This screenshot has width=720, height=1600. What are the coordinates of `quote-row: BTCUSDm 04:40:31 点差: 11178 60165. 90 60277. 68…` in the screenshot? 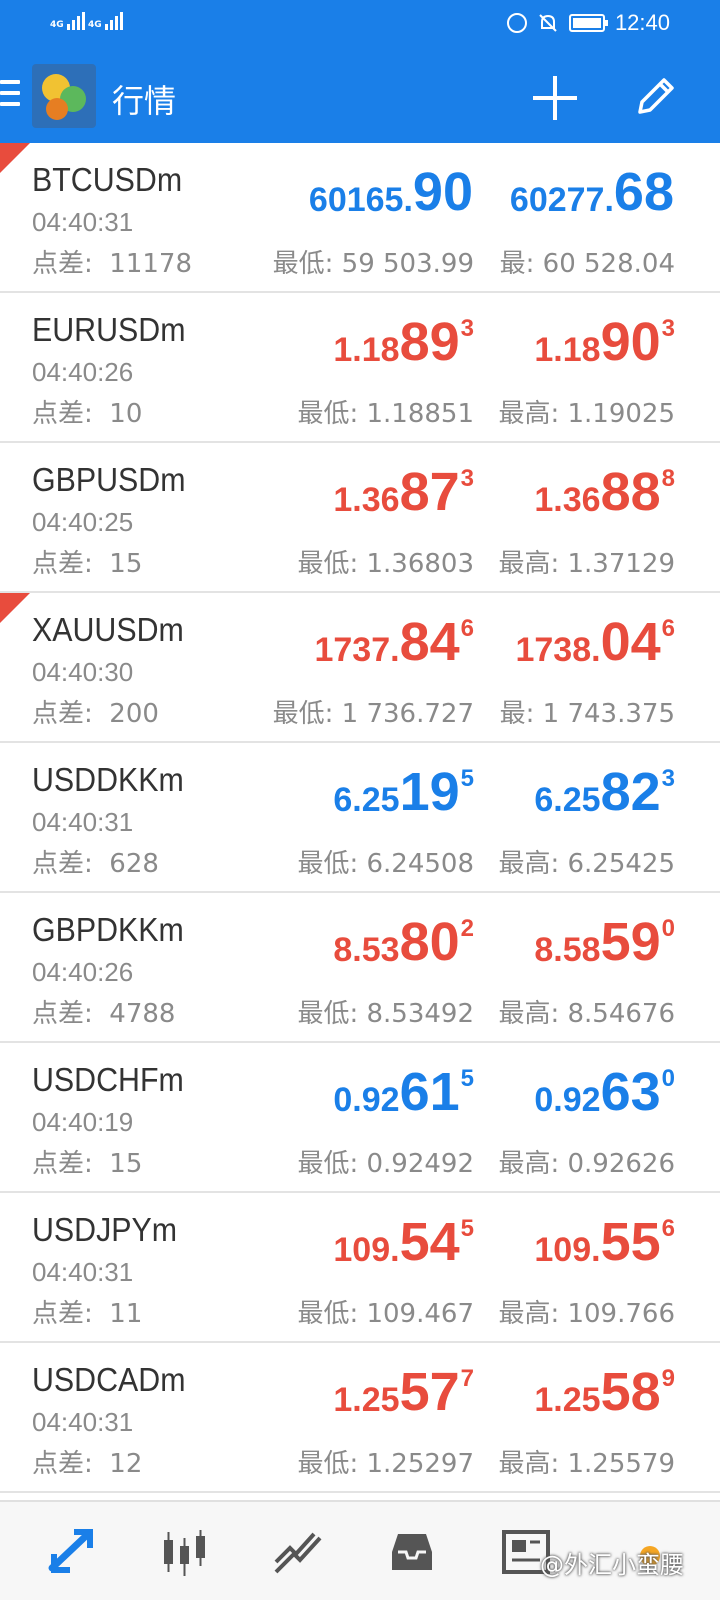 It's located at (360, 218).